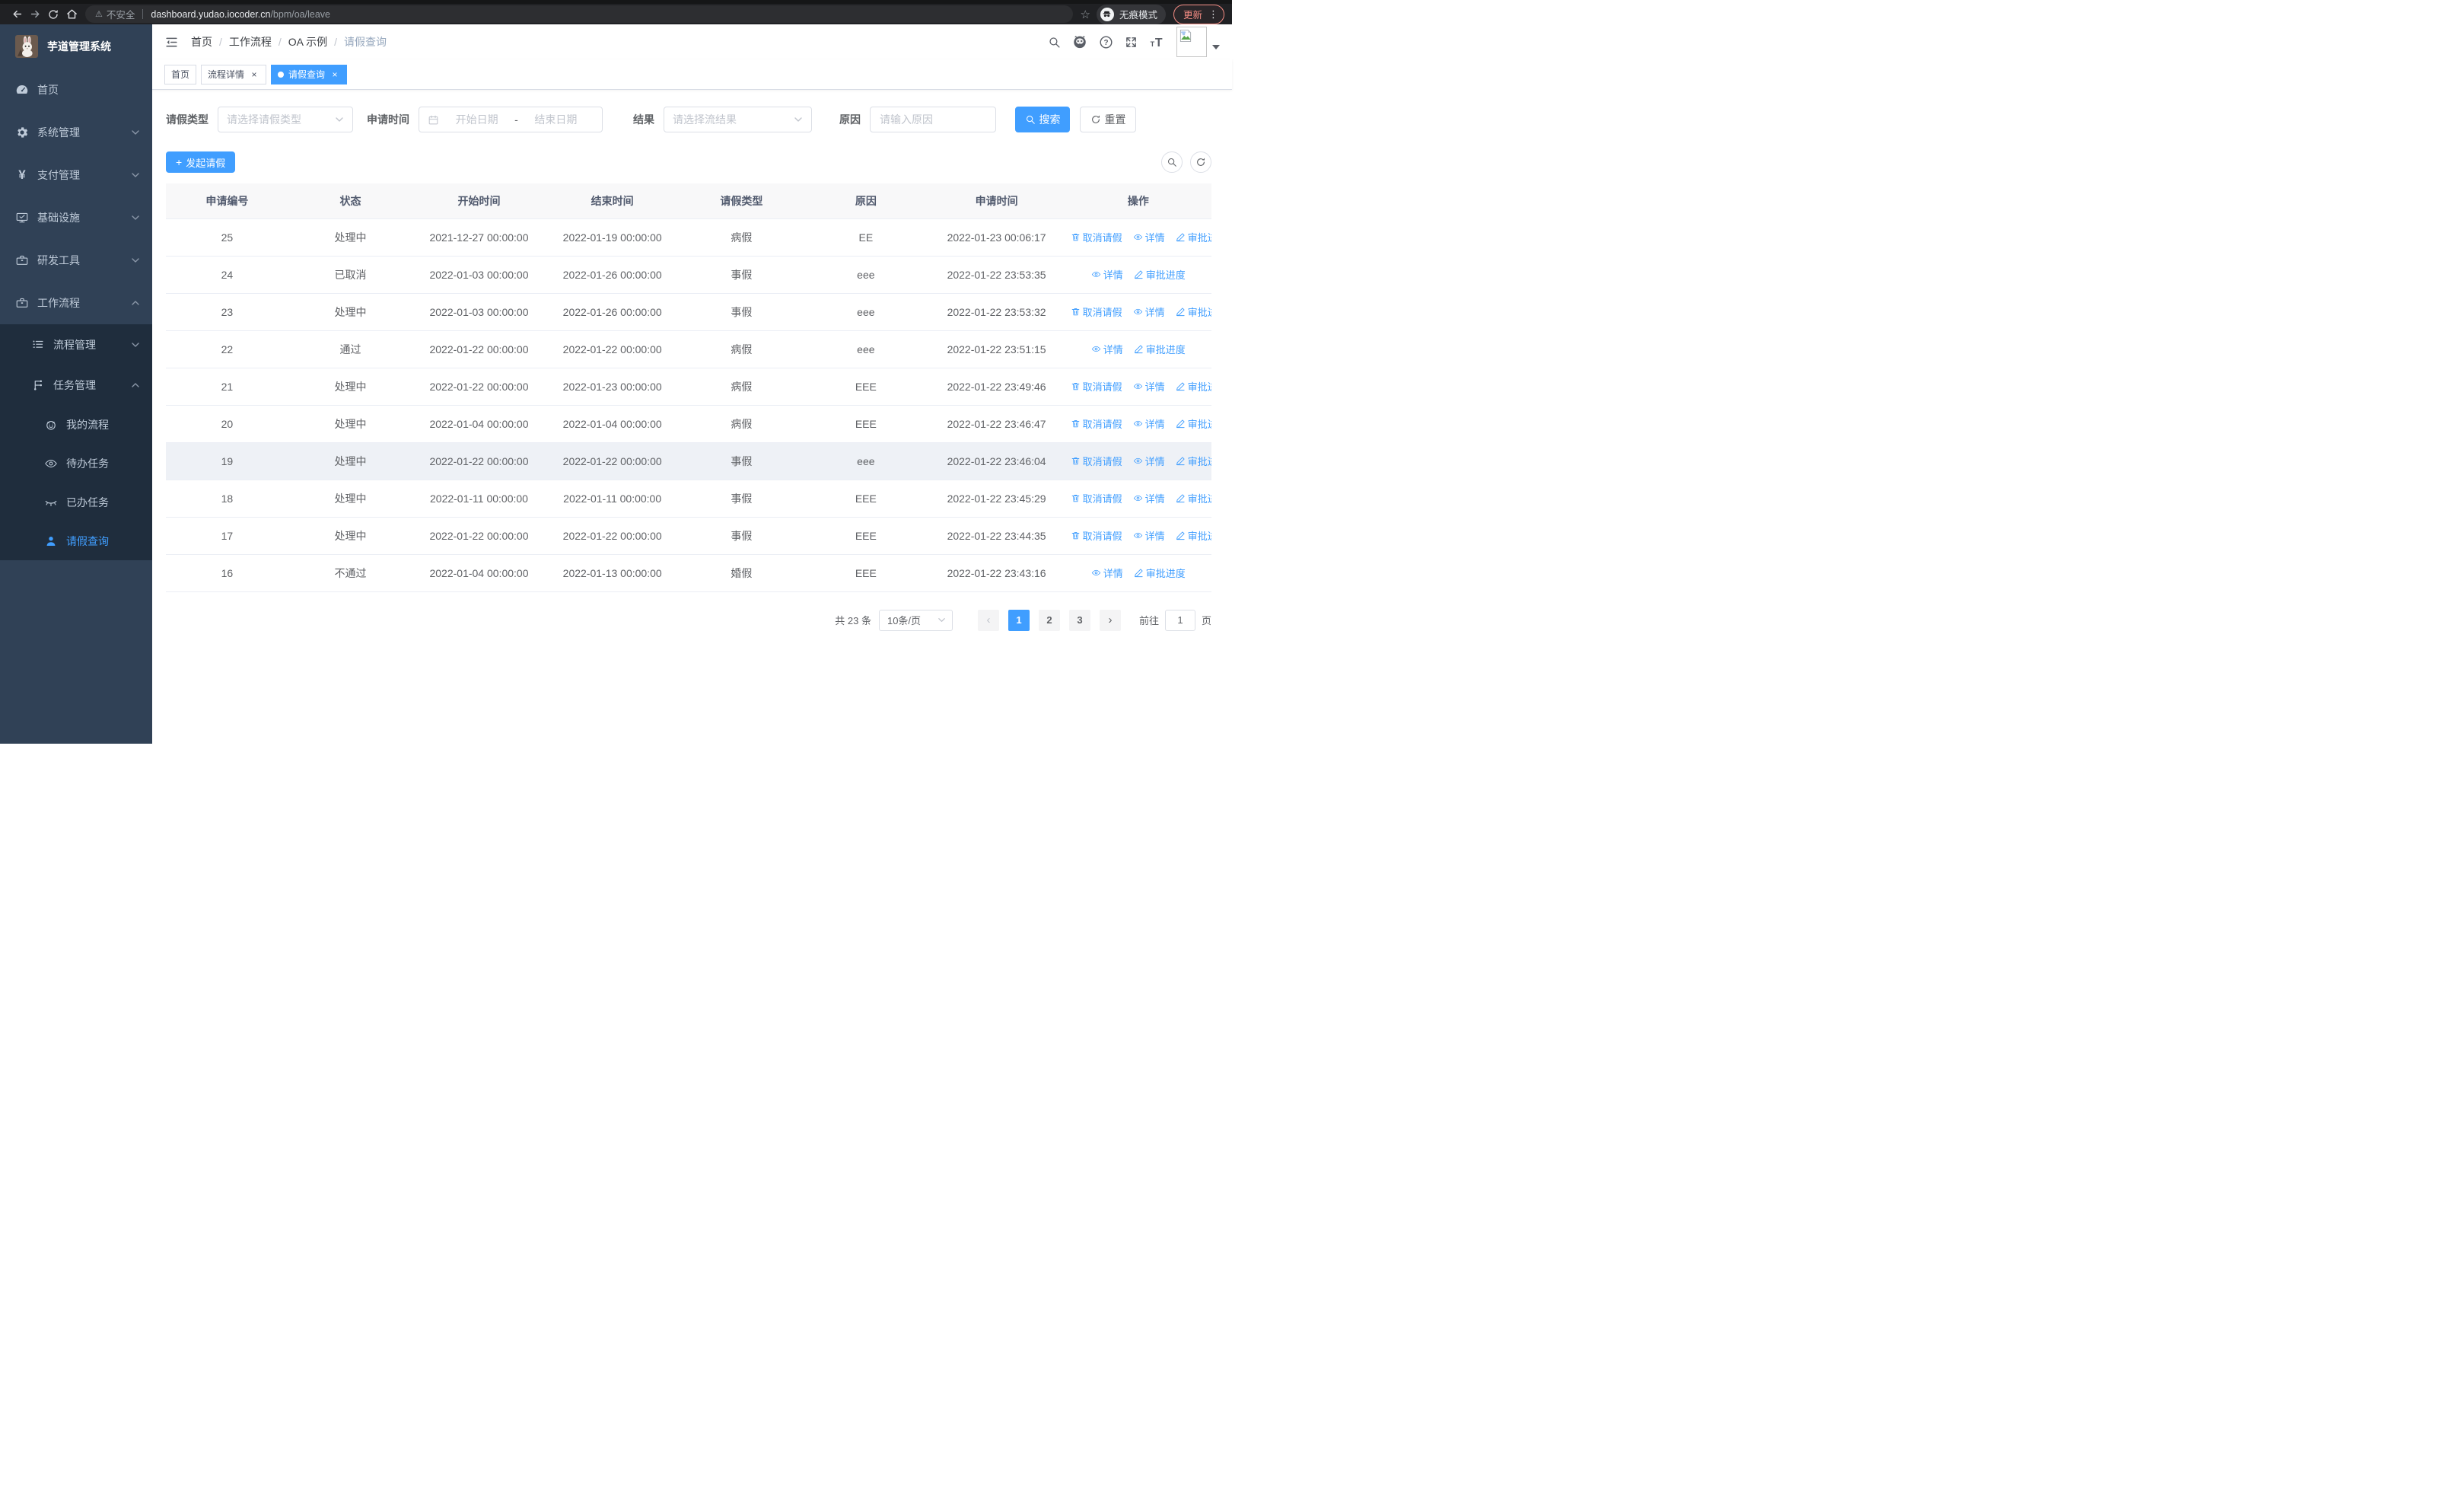  Describe the element at coordinates (1156, 42) in the screenshot. I see `font-size-icon` at that location.